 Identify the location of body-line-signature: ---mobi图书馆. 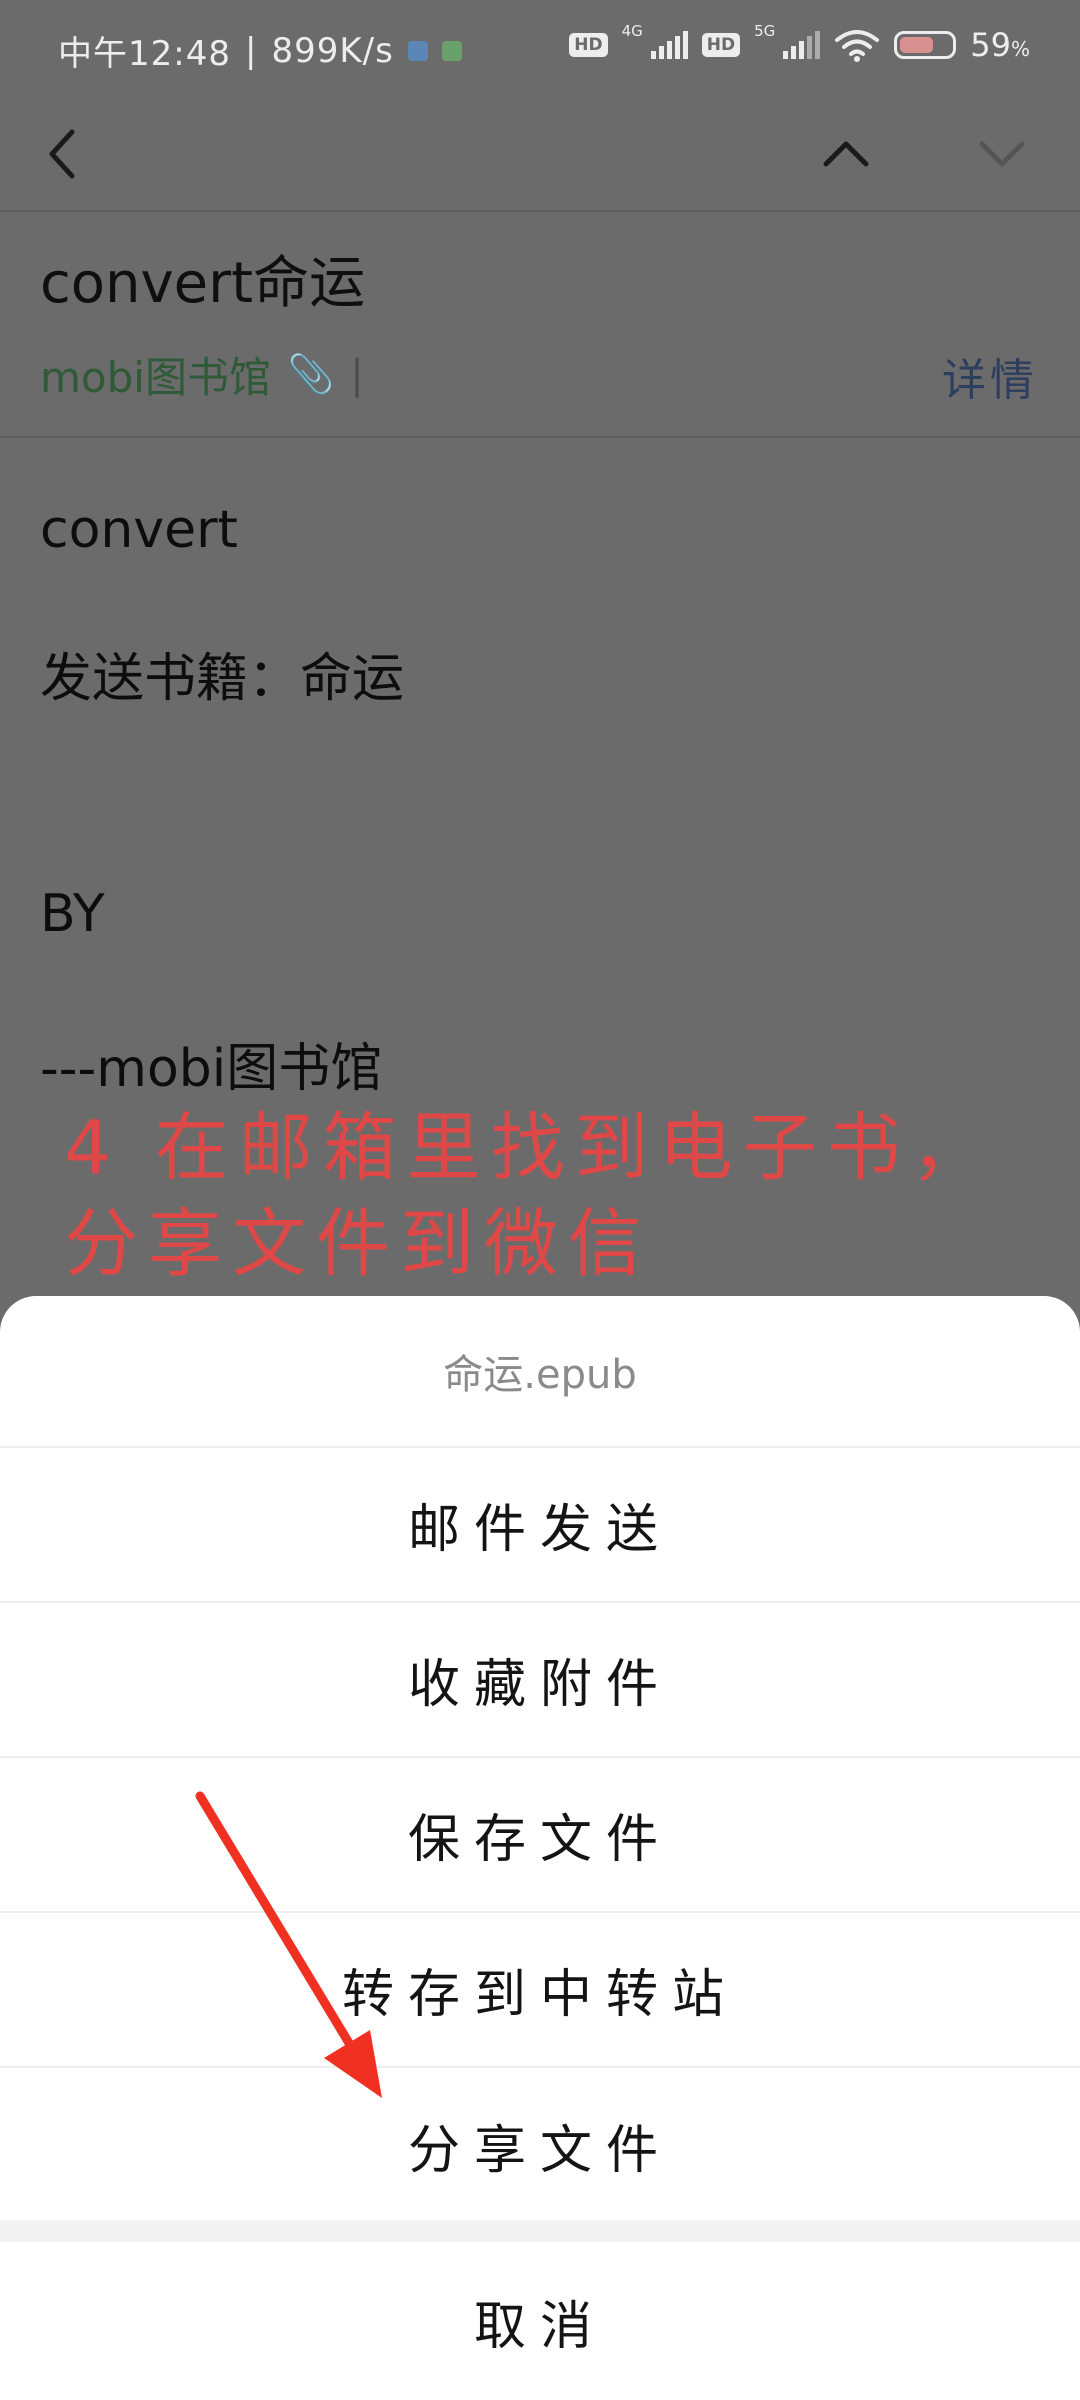
(211, 1069).